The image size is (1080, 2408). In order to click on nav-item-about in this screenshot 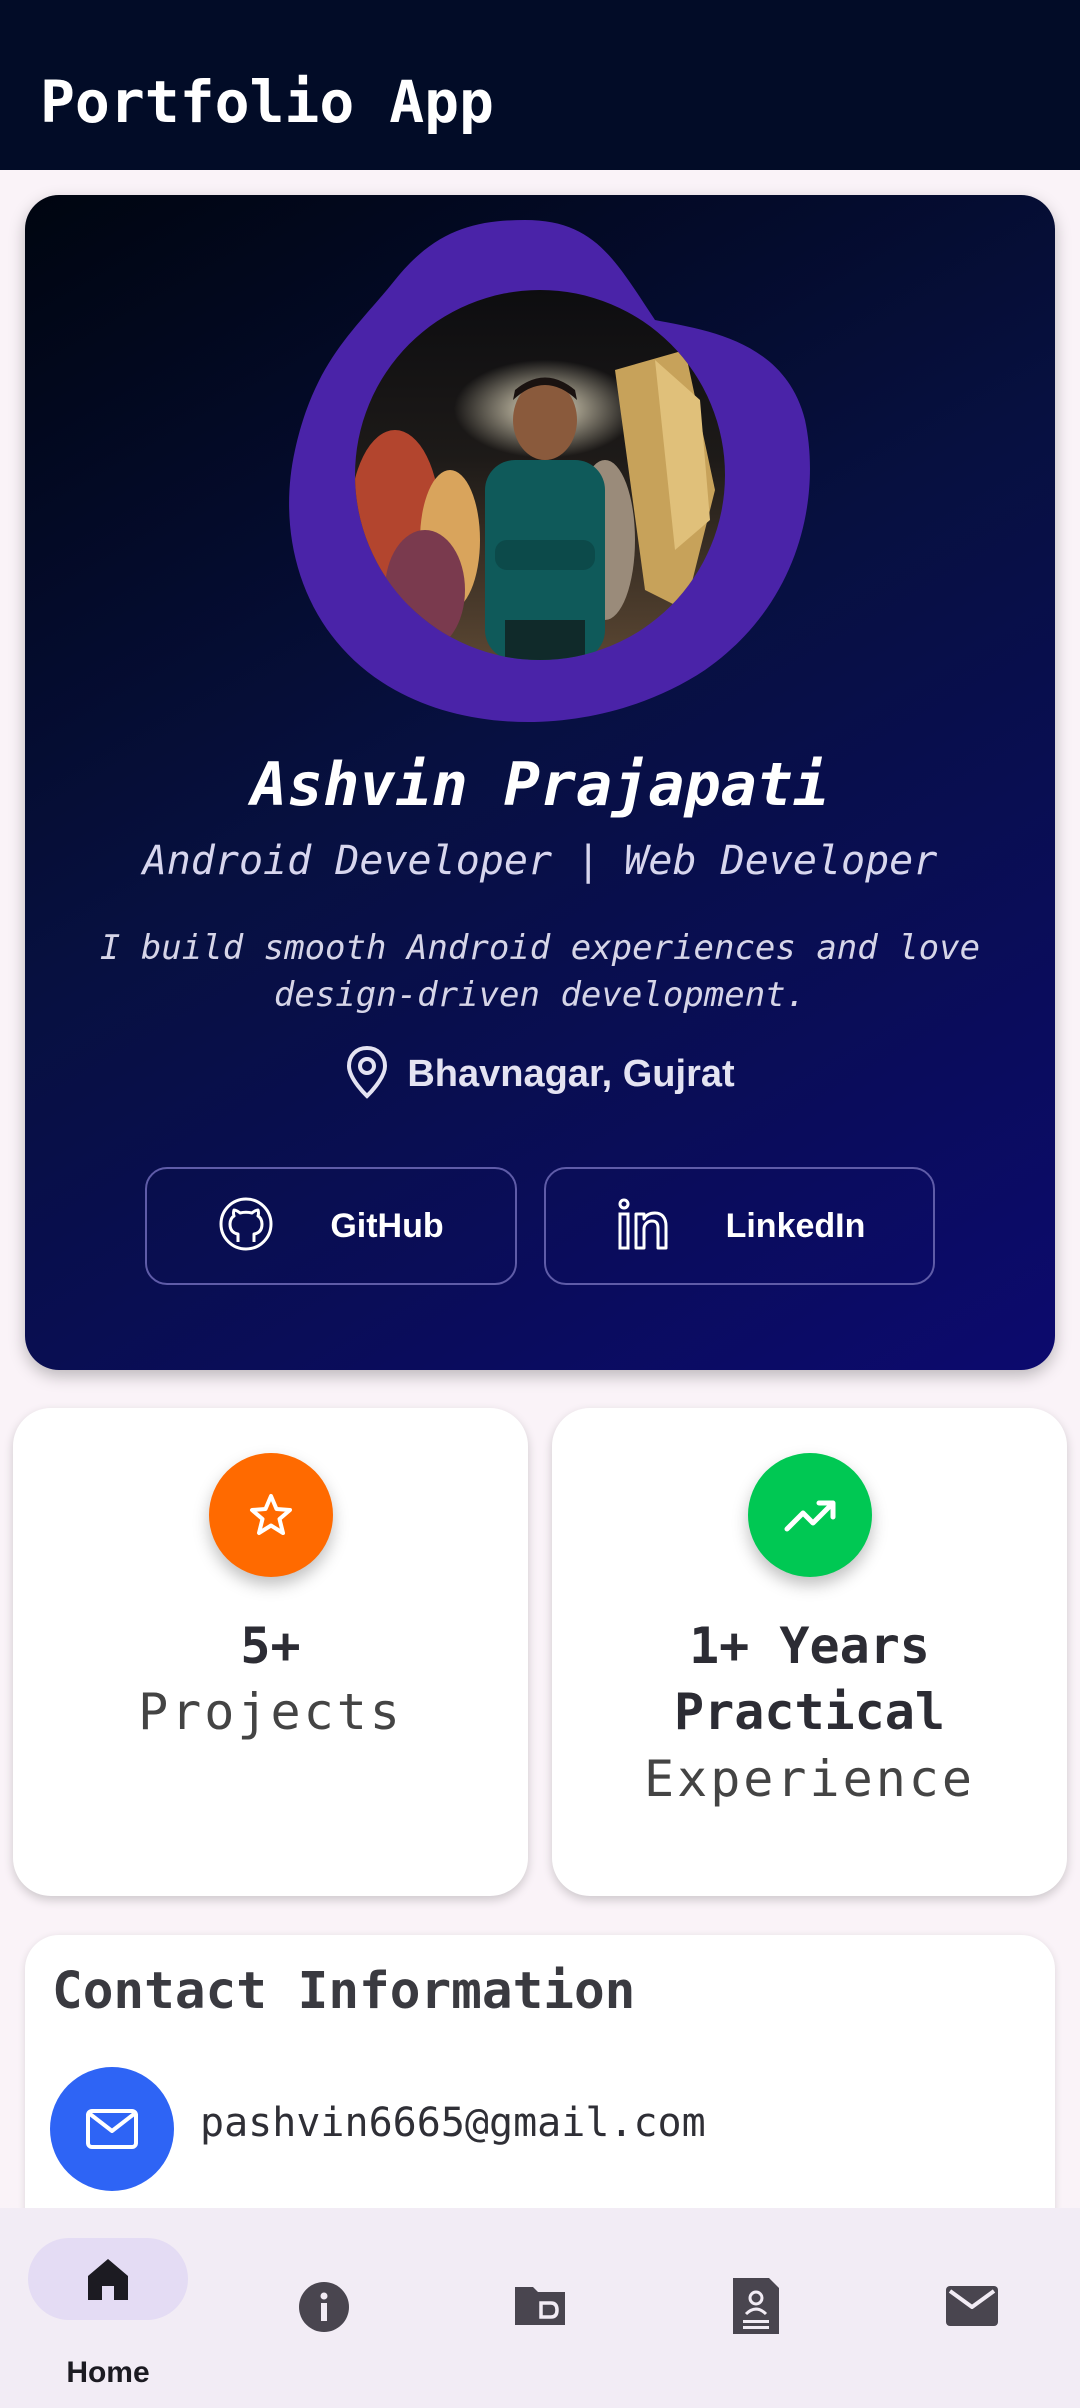, I will do `click(324, 2308)`.